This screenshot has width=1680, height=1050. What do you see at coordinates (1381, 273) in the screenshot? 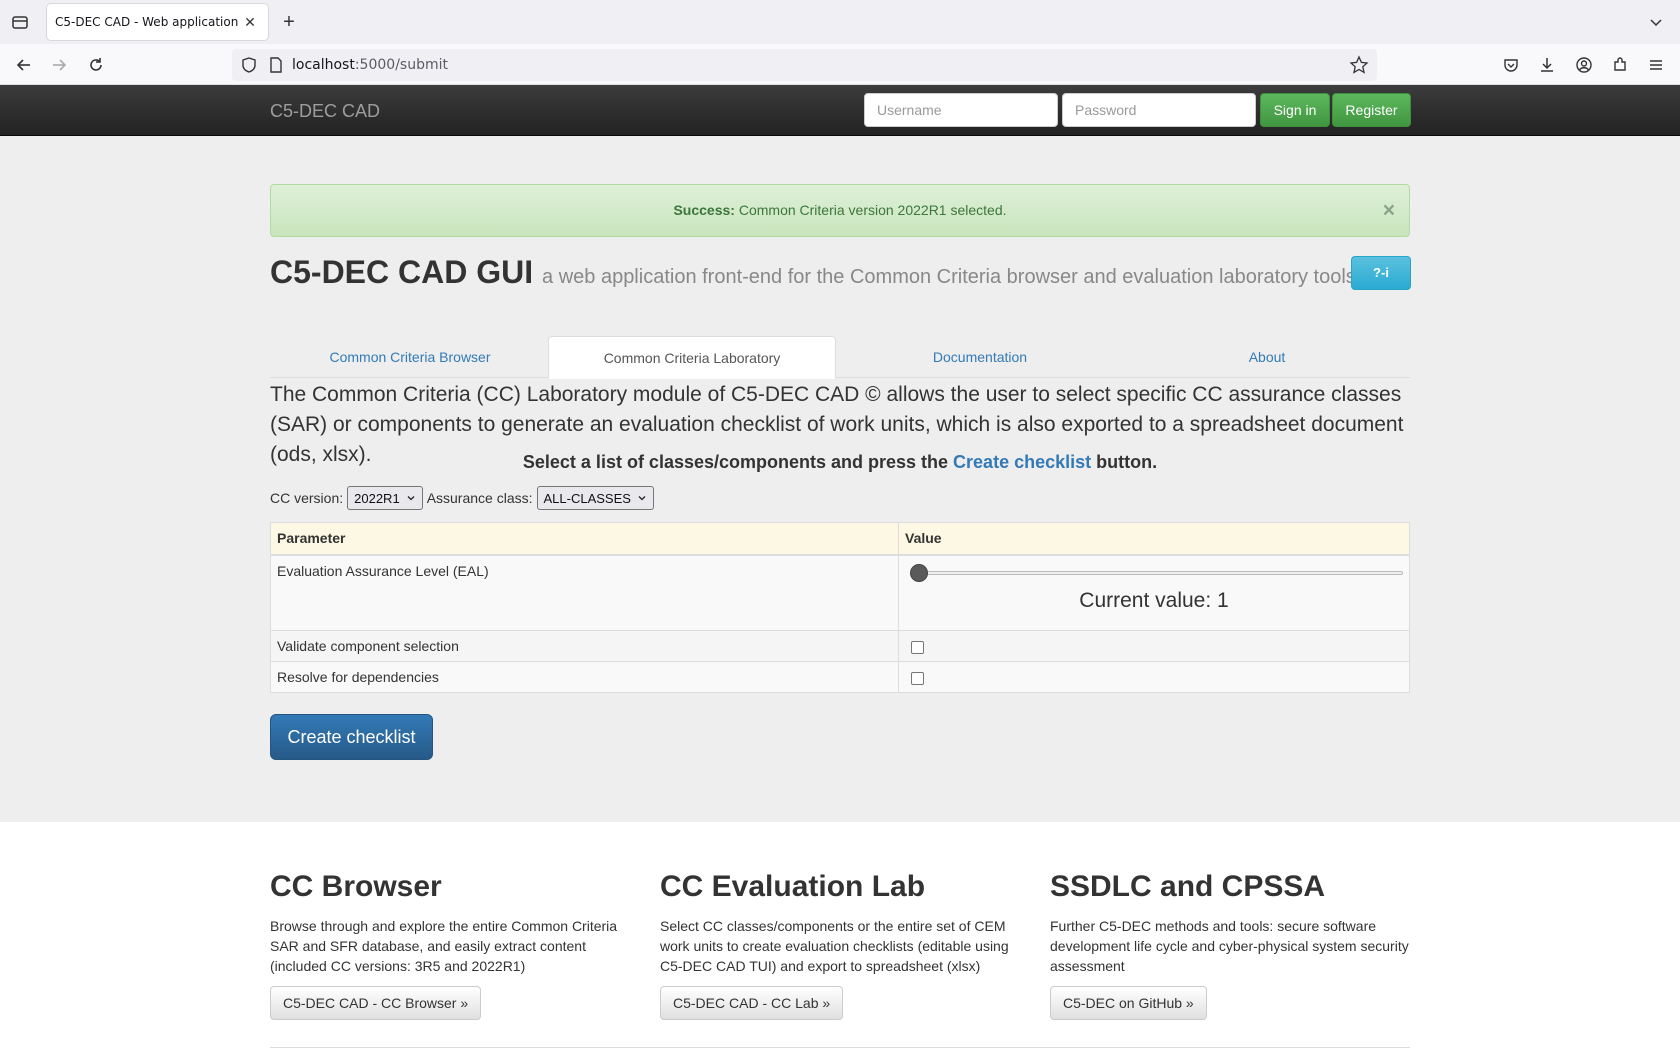
I see `help-info-button: ?-i` at bounding box center [1381, 273].